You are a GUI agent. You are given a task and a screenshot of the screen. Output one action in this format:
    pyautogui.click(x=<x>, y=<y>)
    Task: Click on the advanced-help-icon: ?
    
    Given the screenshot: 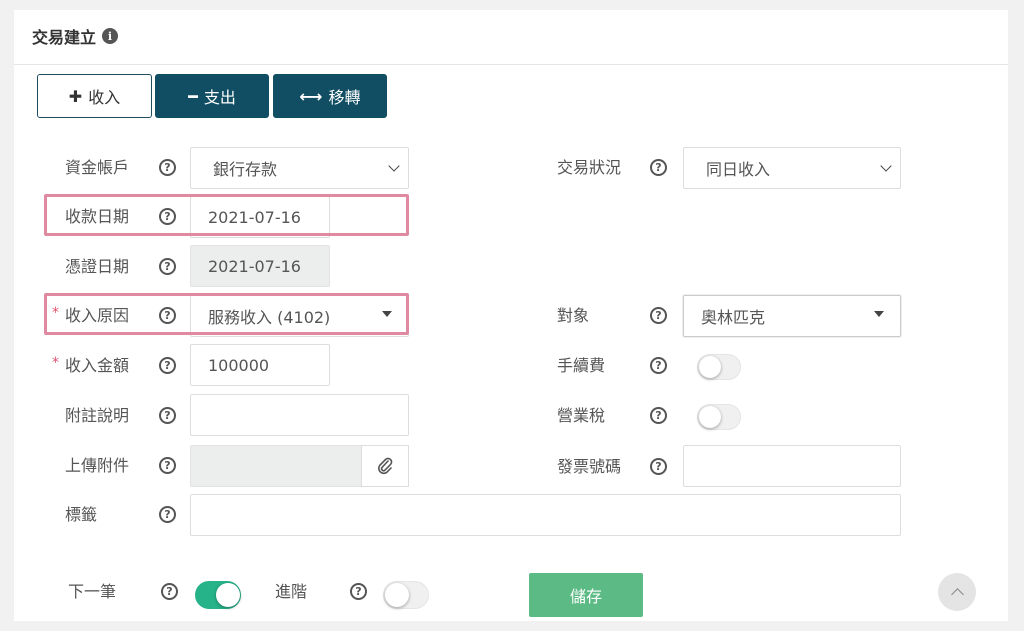 What is the action you would take?
    pyautogui.click(x=358, y=591)
    